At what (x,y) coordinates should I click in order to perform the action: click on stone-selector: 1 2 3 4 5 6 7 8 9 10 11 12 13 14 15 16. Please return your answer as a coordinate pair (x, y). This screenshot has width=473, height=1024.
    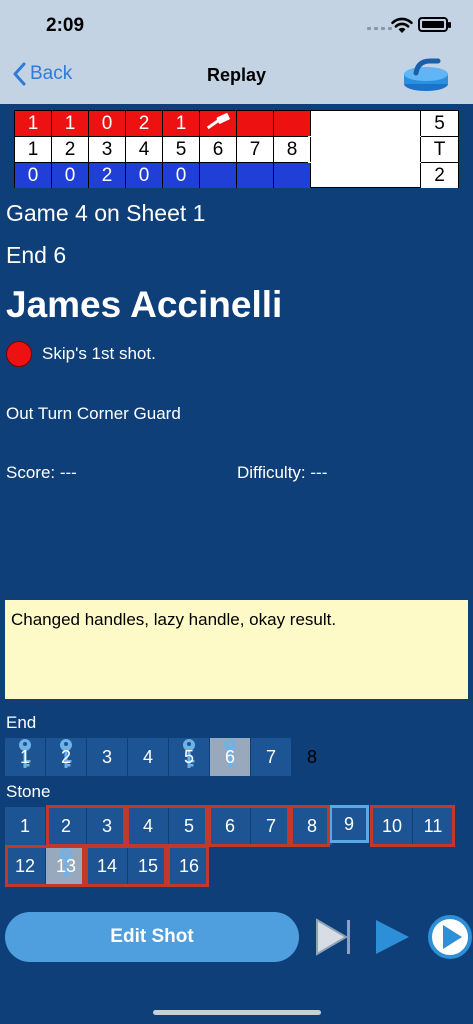
    Looking at the image, I should click on (237, 846).